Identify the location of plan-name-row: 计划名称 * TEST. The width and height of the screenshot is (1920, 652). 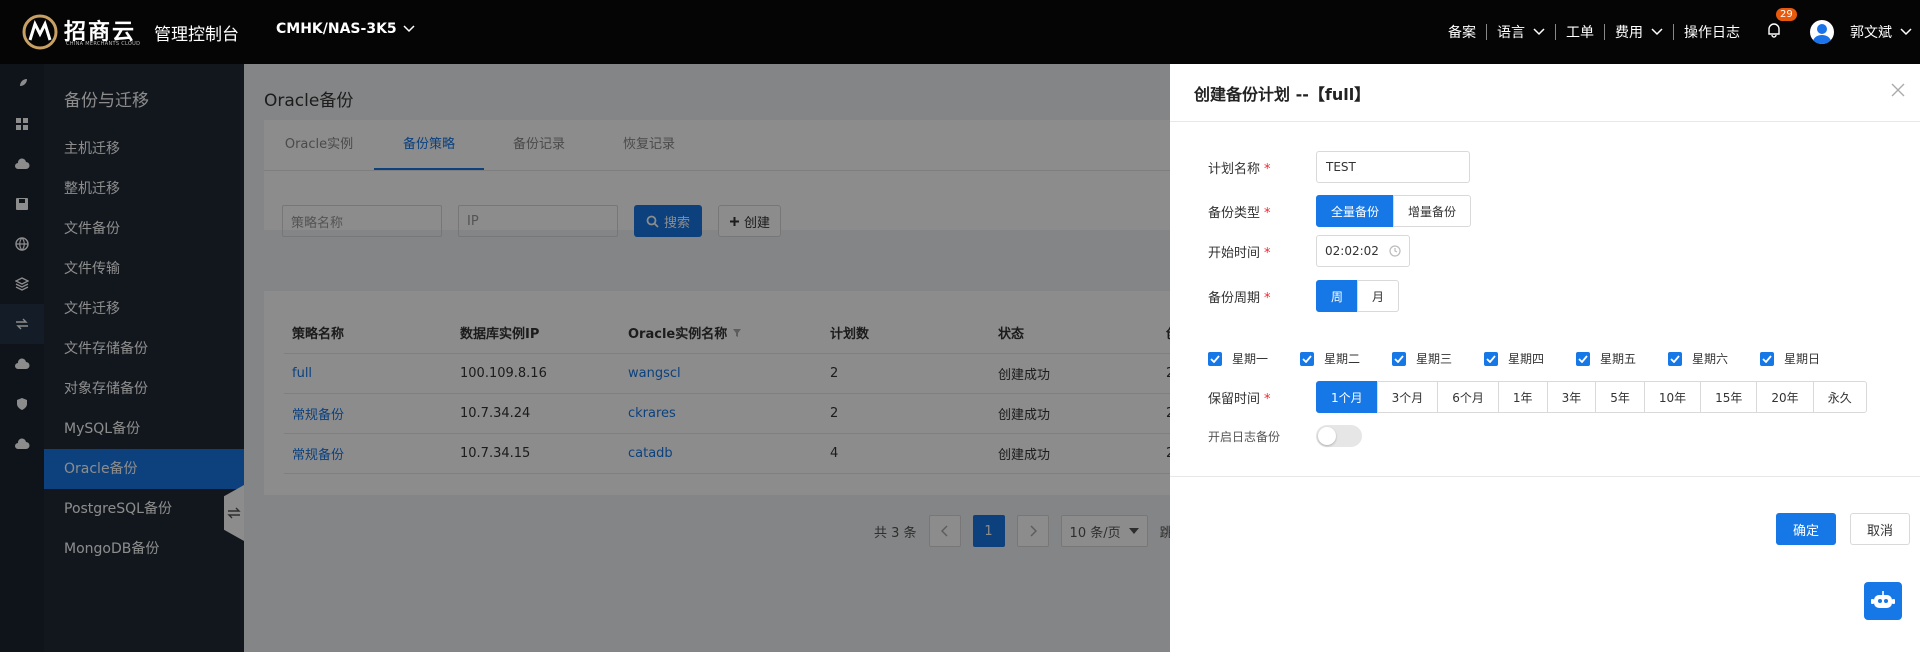
(1339, 167).